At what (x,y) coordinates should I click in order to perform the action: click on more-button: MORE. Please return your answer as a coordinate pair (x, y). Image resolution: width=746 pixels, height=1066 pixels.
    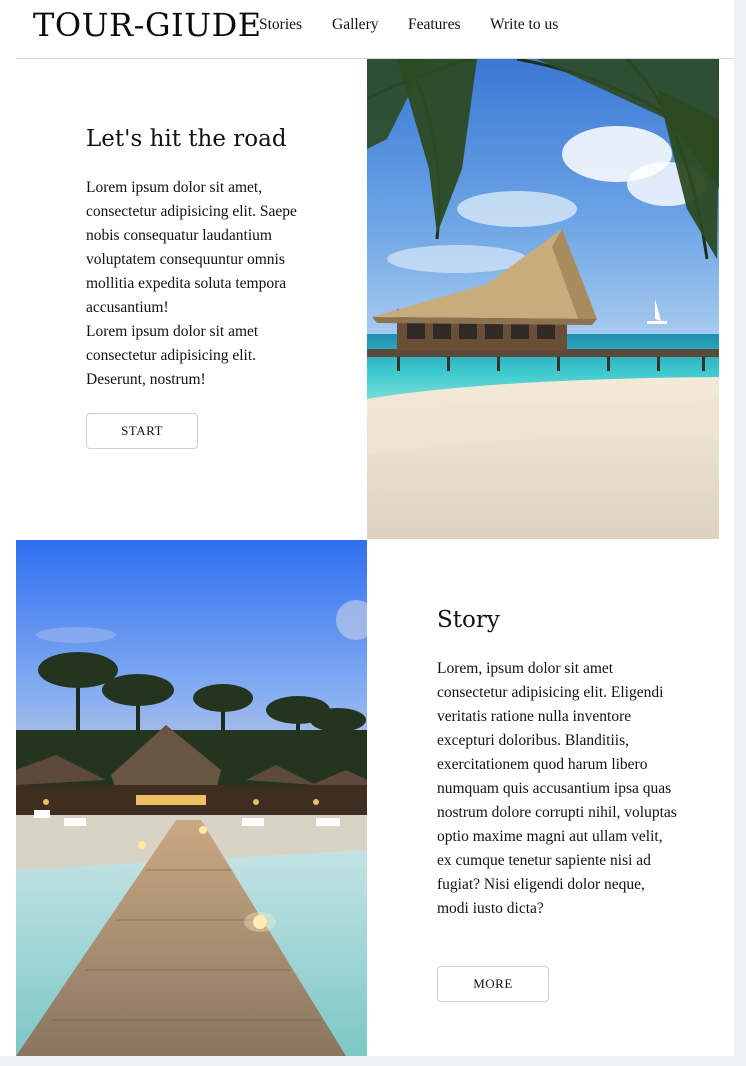
    Looking at the image, I should click on (493, 984).